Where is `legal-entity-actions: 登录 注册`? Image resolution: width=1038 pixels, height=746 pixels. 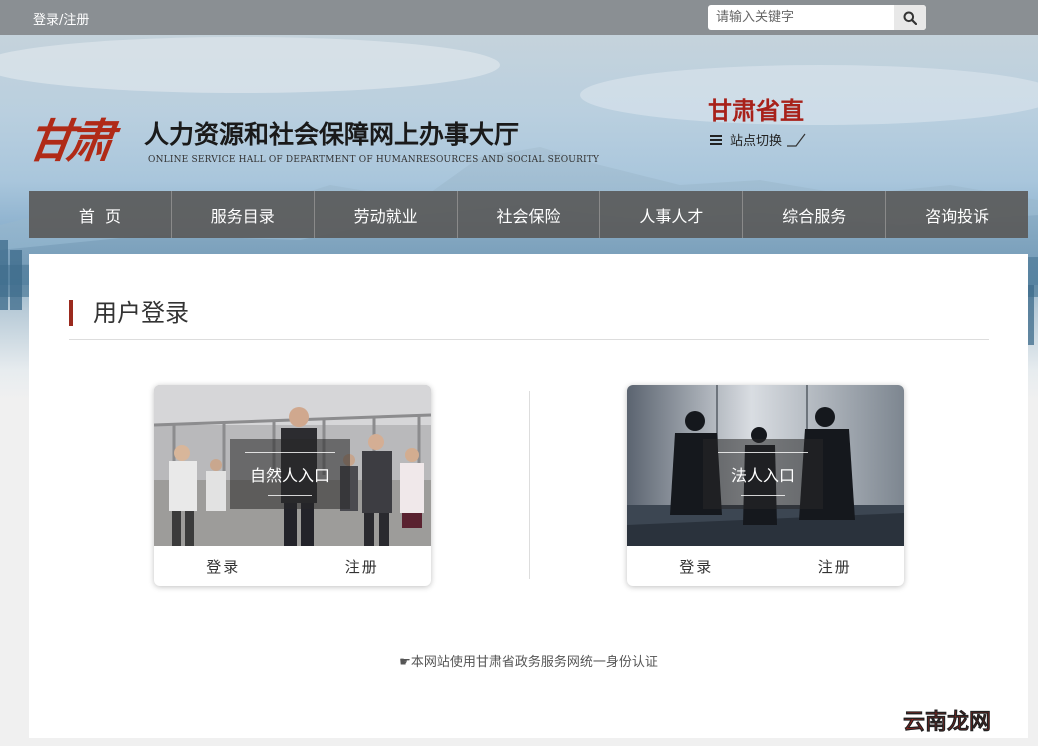 legal-entity-actions: 登录 注册 is located at coordinates (765, 566).